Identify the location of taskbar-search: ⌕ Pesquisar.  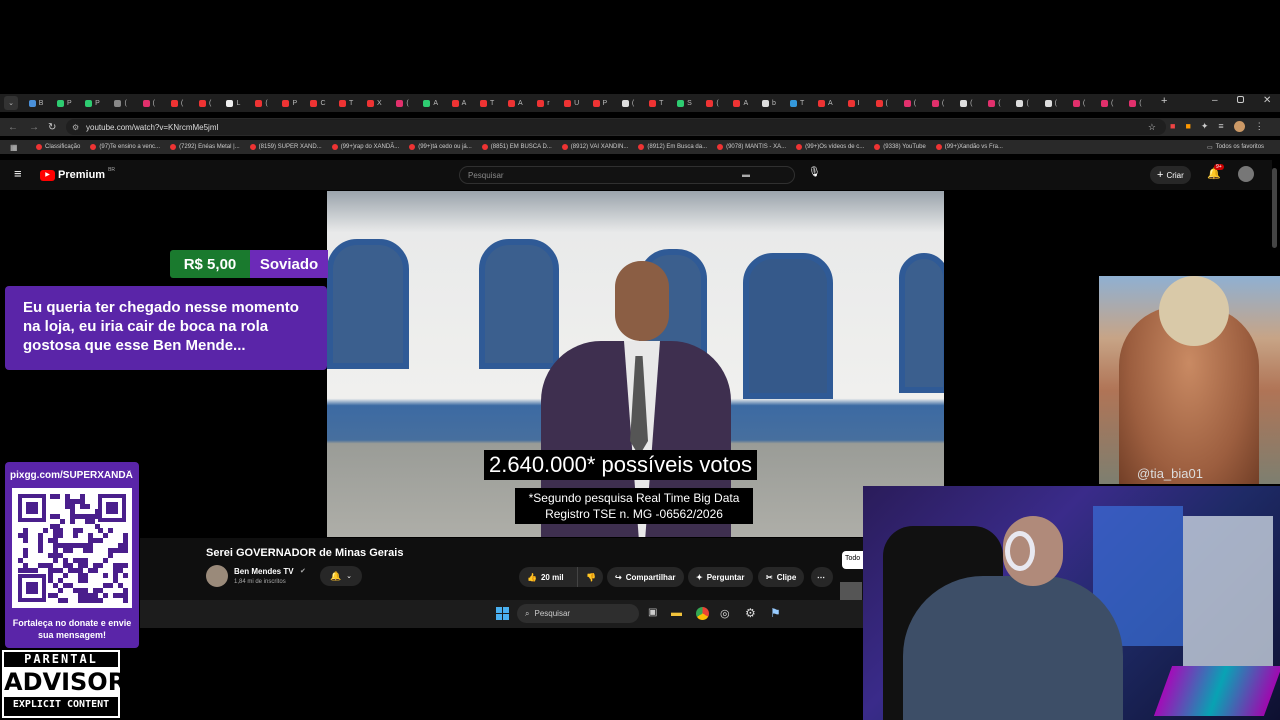
(578, 613).